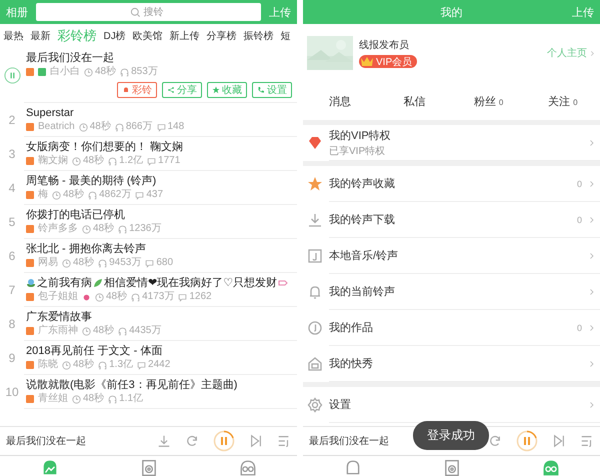 The height and width of the screenshot is (476, 600). Describe the element at coordinates (158, 297) in the screenshot. I see `play-count: 4173万` at that location.